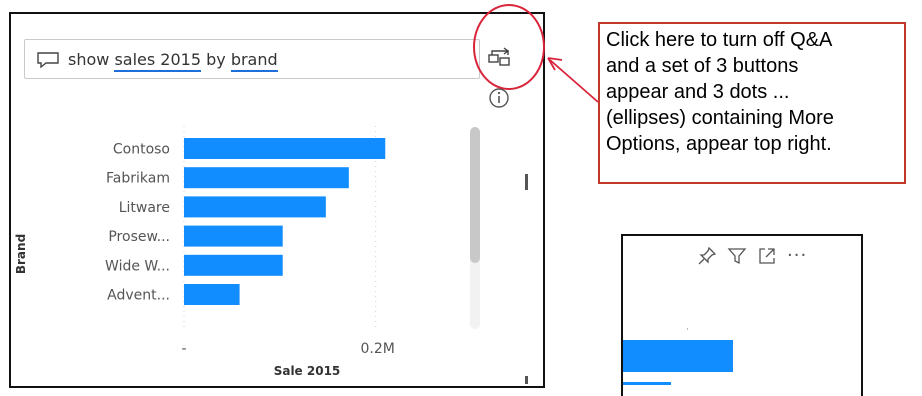 The width and height of the screenshot is (922, 396). What do you see at coordinates (767, 256) in the screenshot?
I see `focus-mode-icon` at bounding box center [767, 256].